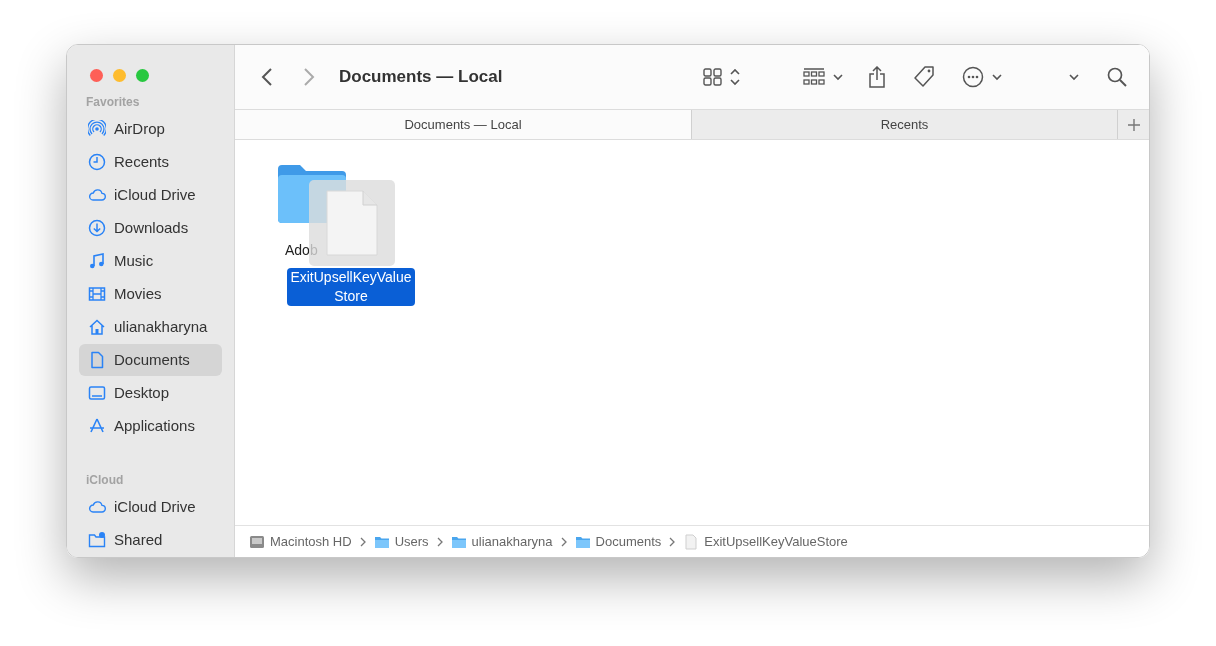 This screenshot has height=646, width=1216. Describe the element at coordinates (150, 540) in the screenshot. I see `sidebar-item: Shared` at that location.